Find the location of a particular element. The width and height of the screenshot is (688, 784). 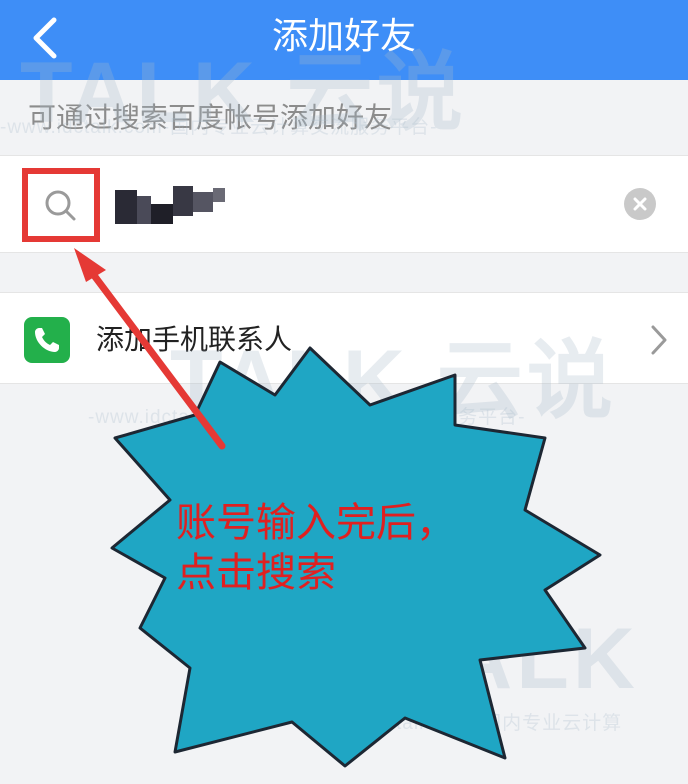

search-bar is located at coordinates (344, 204).